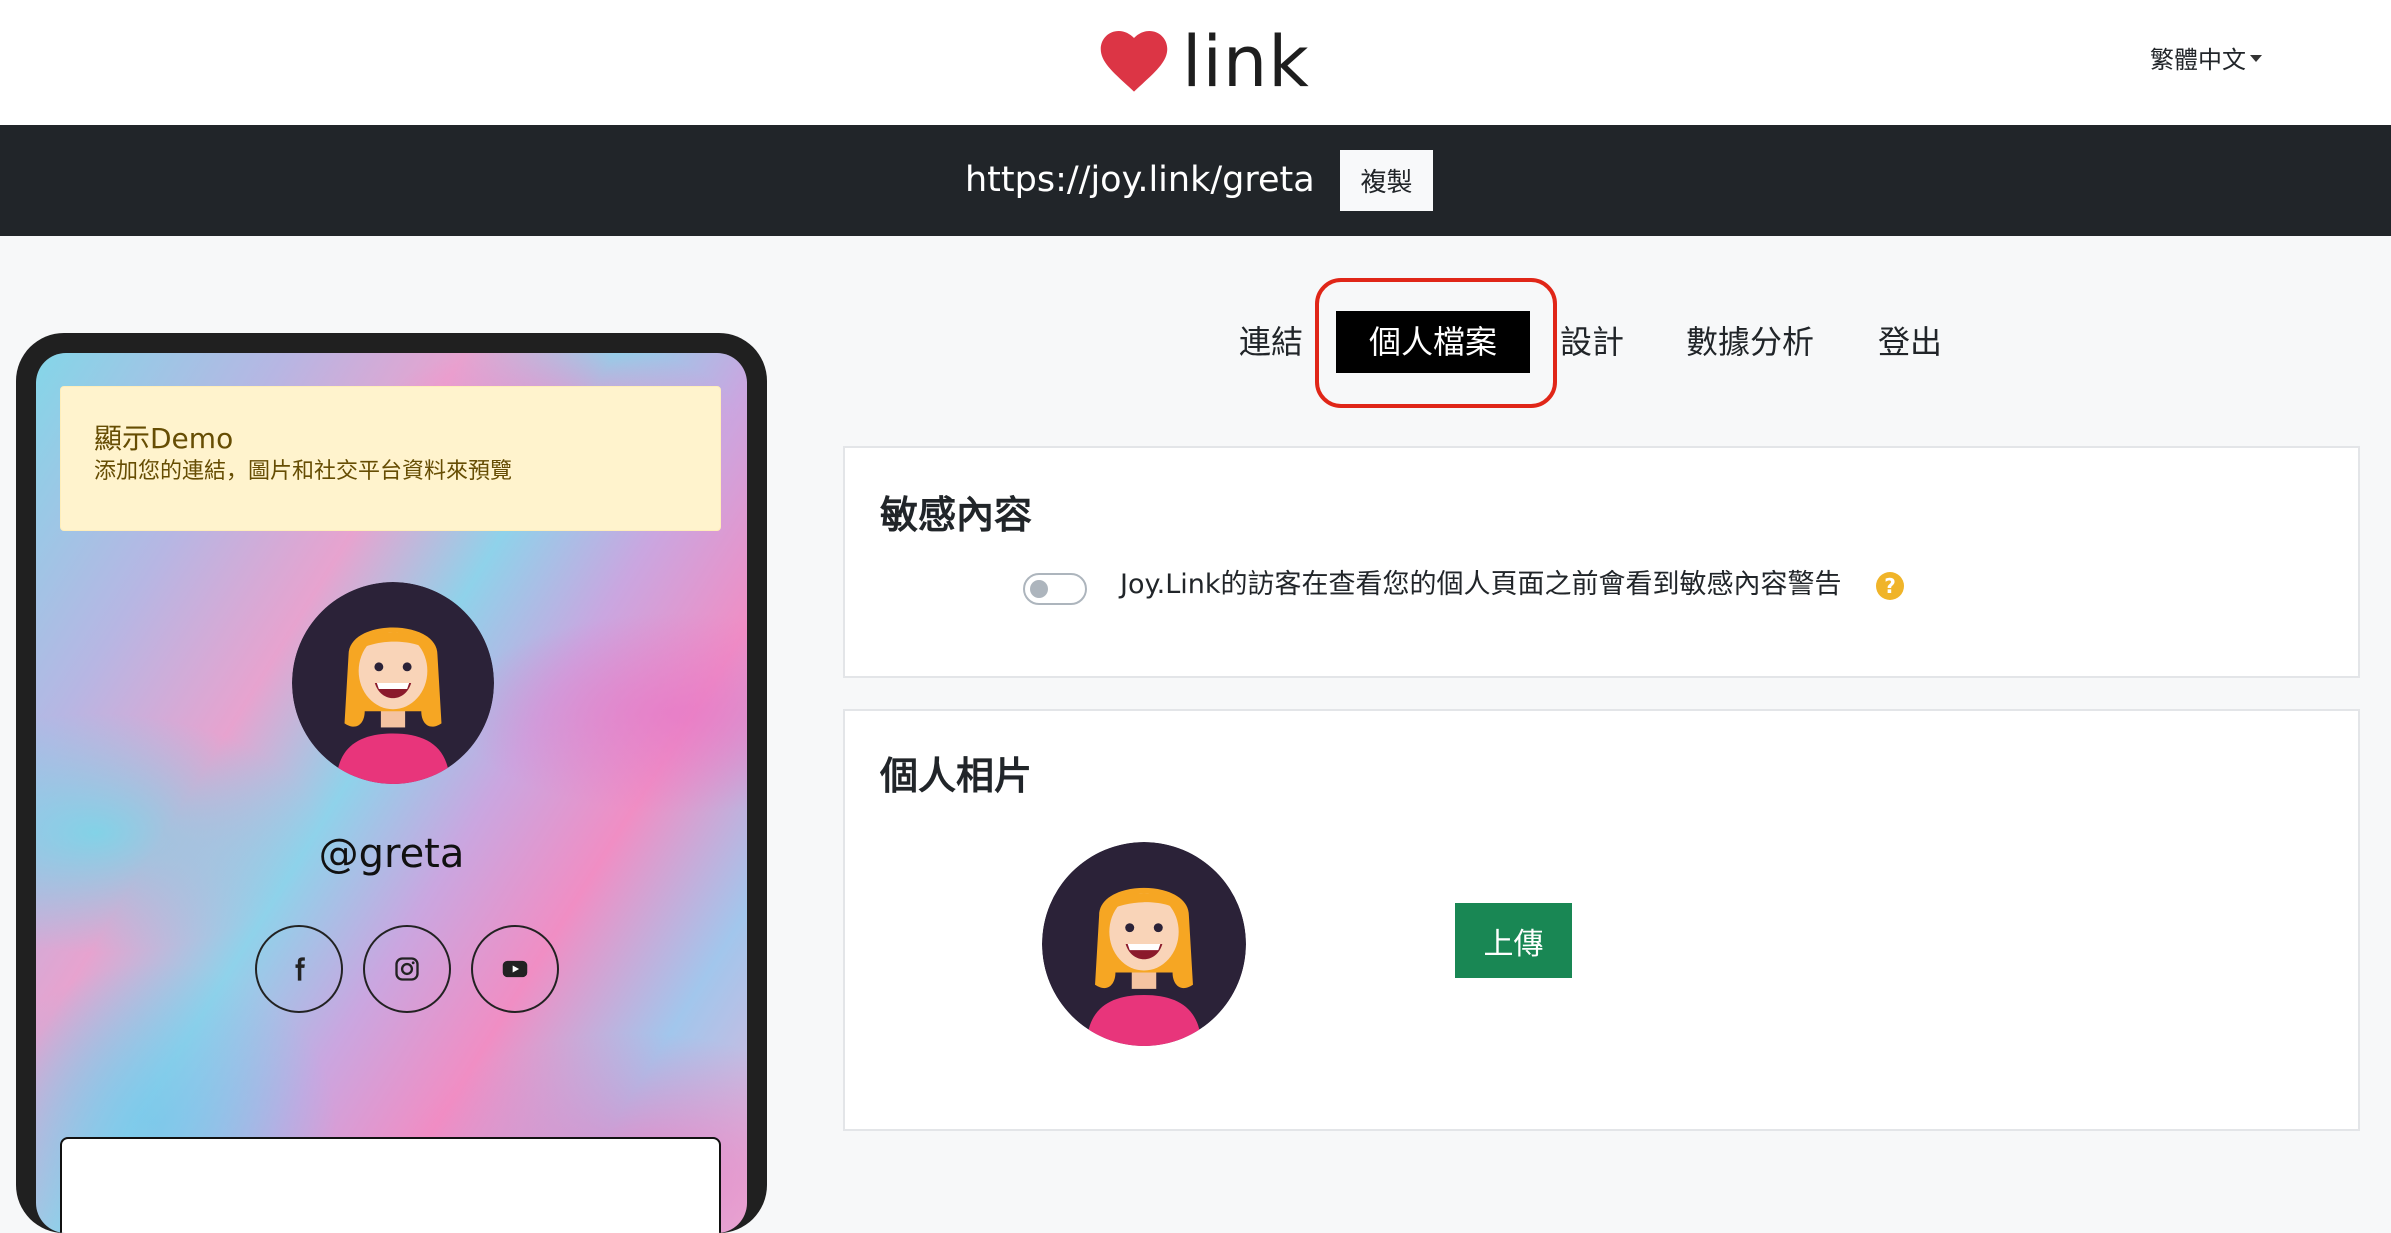 Image resolution: width=2391 pixels, height=1233 pixels. I want to click on profile-photo-avatar, so click(1144, 944).